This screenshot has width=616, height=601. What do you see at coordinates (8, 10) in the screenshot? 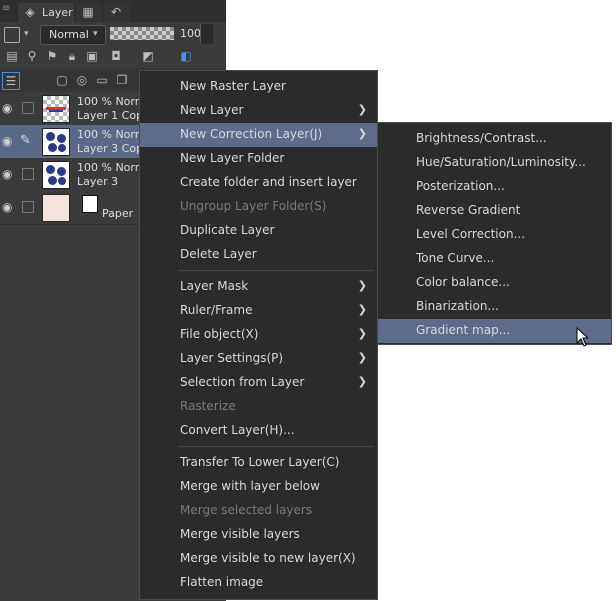
I see `grip-icon: ≡` at bounding box center [8, 10].